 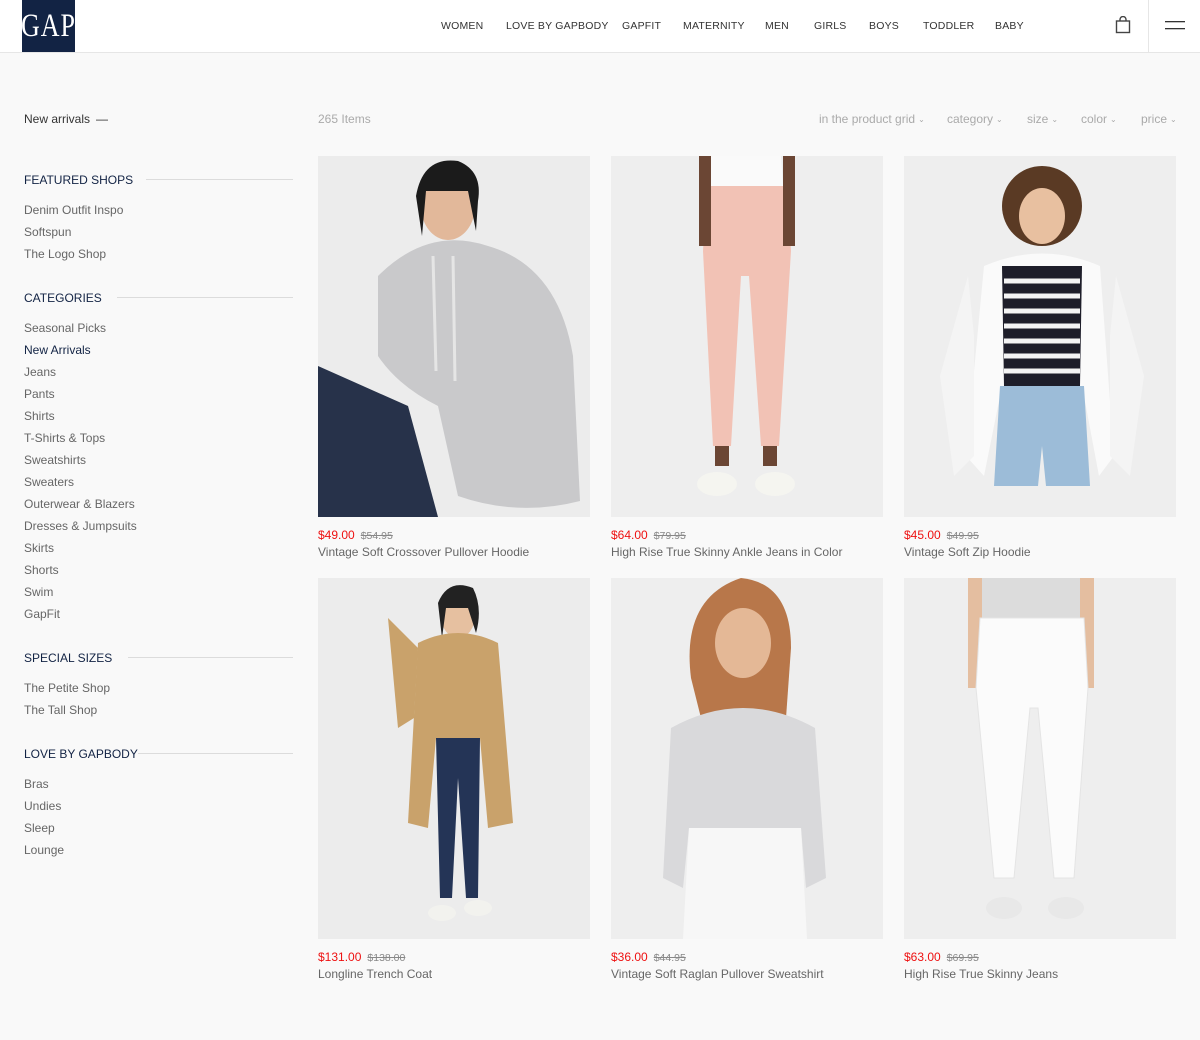 I want to click on sidebar-item-tall-shop: The Tall Shop, so click(x=60, y=710).